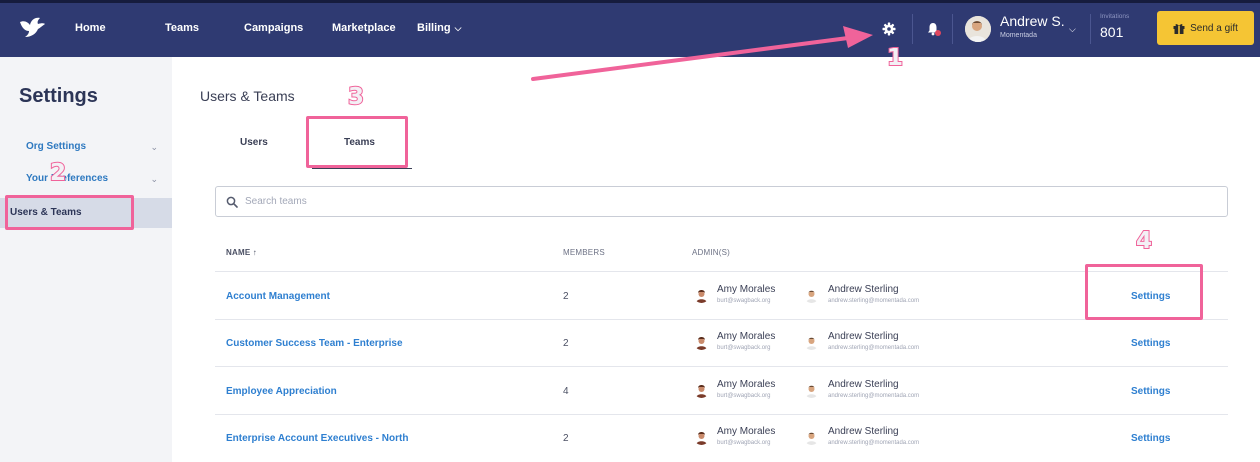  Describe the element at coordinates (278, 296) in the screenshot. I see `team-name-link: Account Management` at that location.